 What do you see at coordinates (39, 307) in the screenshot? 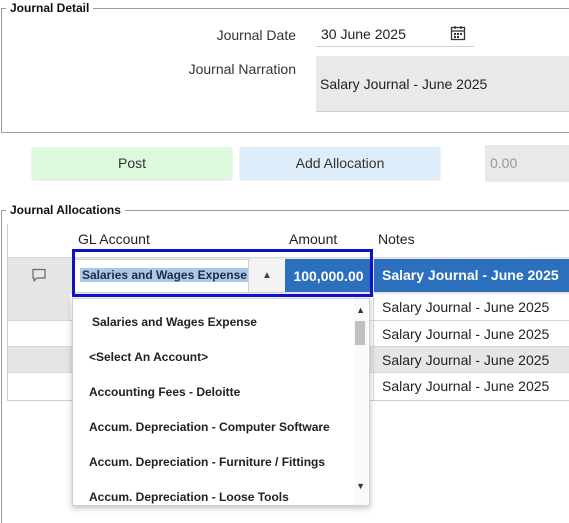
I see `row-selector` at bounding box center [39, 307].